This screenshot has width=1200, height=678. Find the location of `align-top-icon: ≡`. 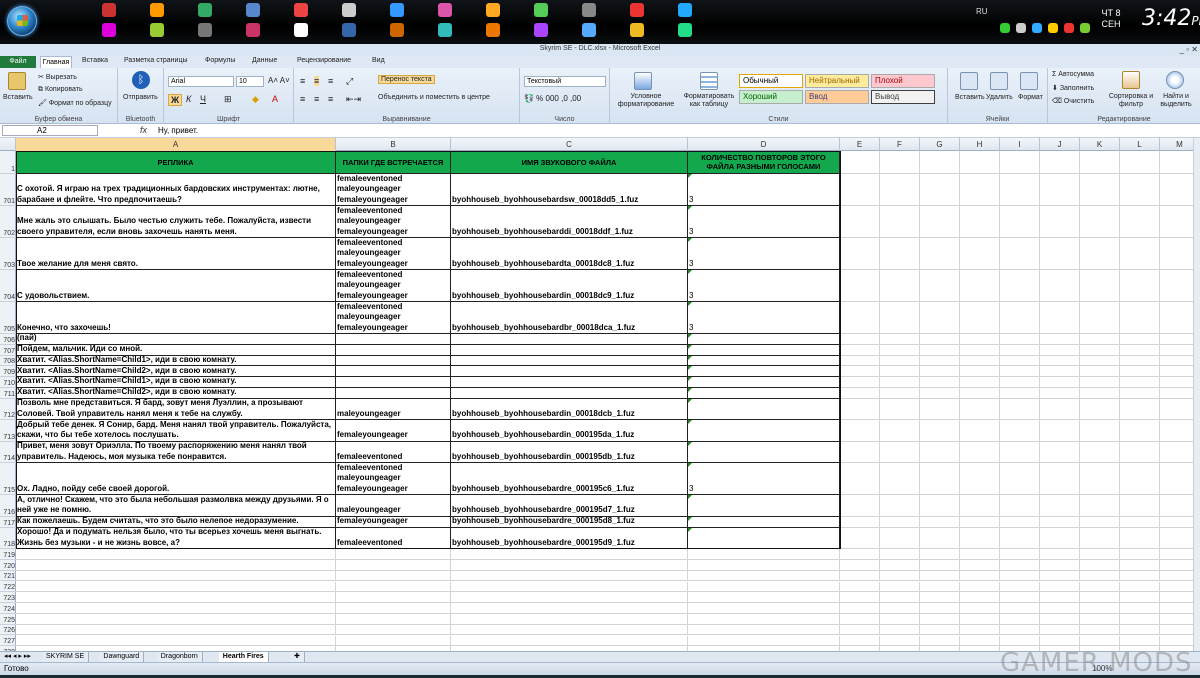

align-top-icon: ≡ is located at coordinates (302, 81).